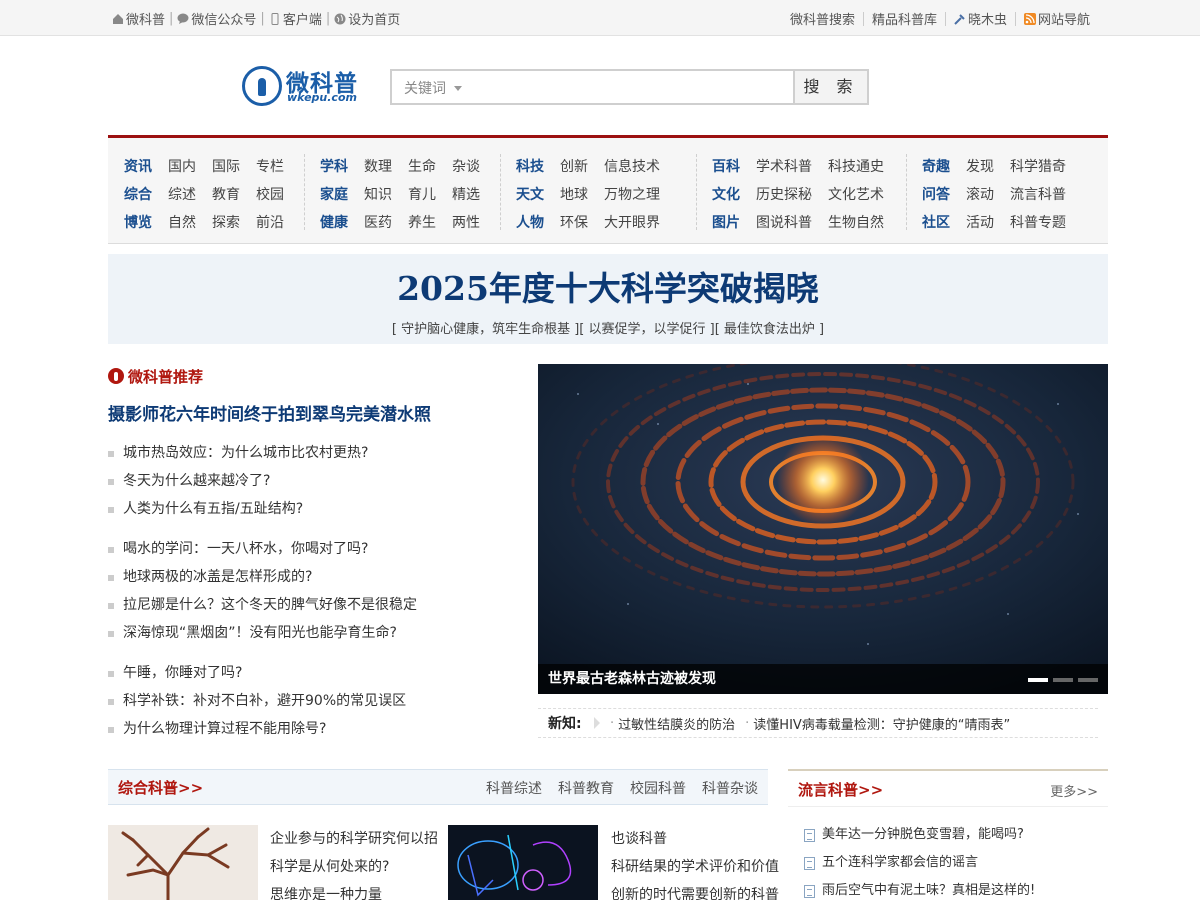  What do you see at coordinates (730, 788) in the screenshot?
I see `section-tab: 科普杂谈` at bounding box center [730, 788].